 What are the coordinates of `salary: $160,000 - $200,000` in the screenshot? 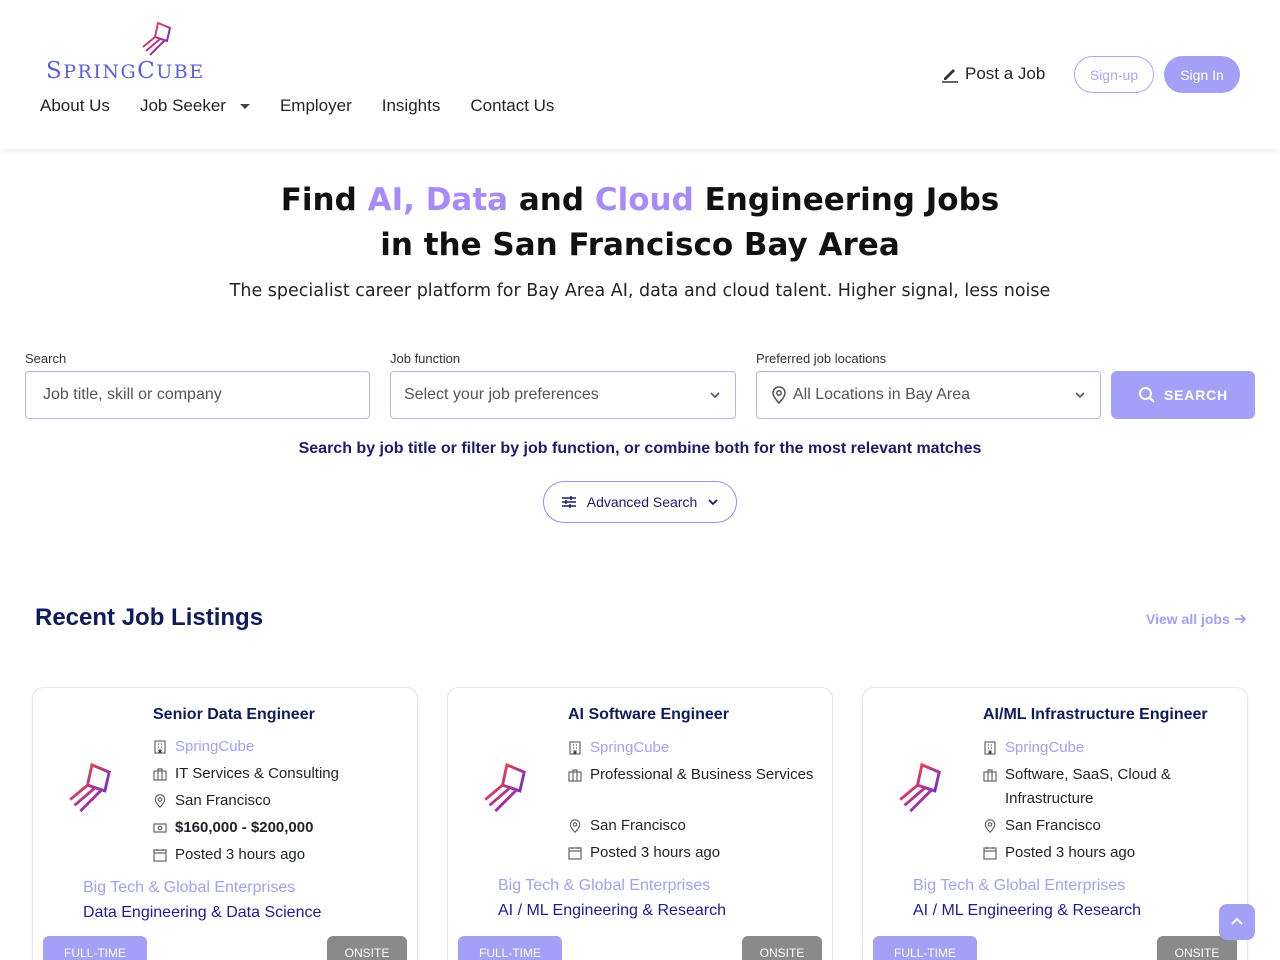 It's located at (244, 827).